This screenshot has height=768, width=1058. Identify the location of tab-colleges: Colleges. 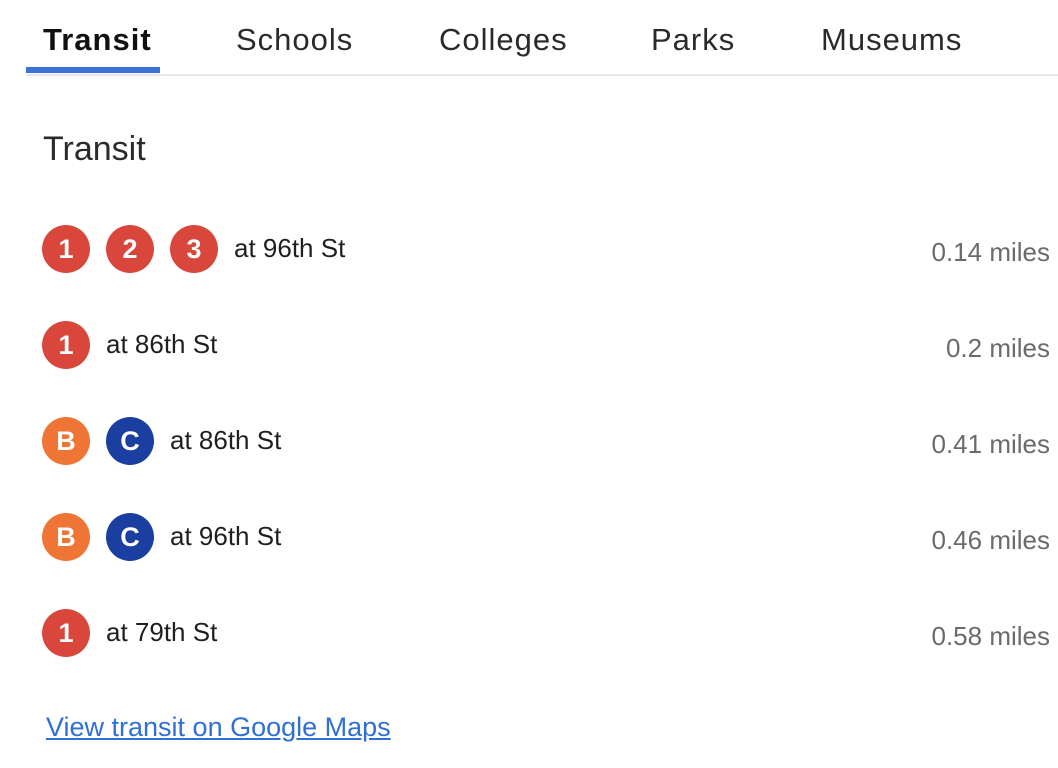
(503, 48).